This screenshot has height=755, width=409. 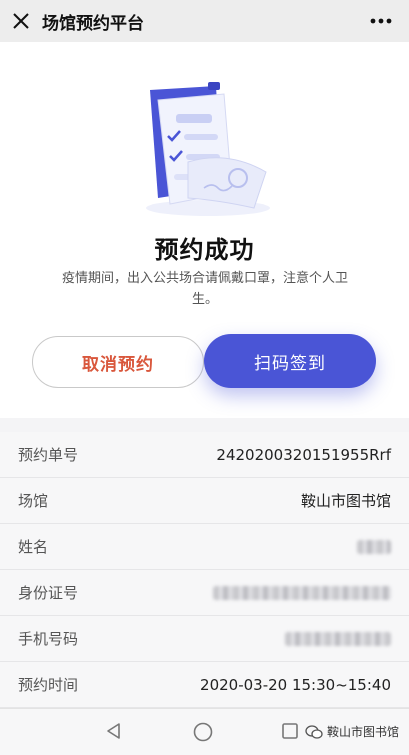 I want to click on detail-label: 手机号码, so click(x=48, y=639).